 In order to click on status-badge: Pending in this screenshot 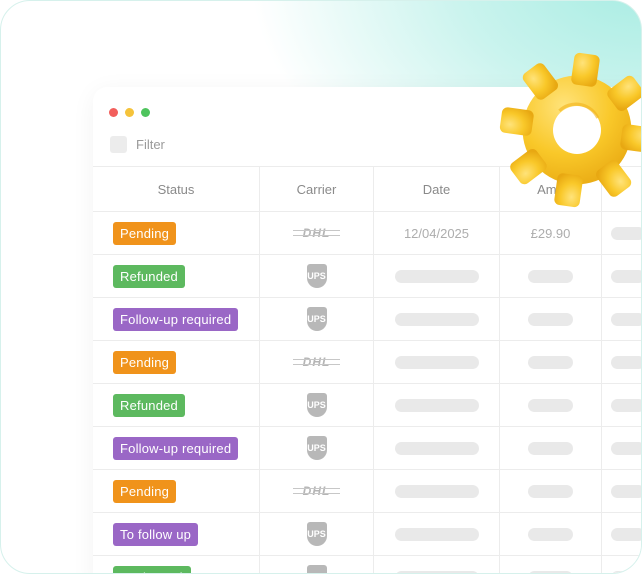, I will do `click(145, 491)`.